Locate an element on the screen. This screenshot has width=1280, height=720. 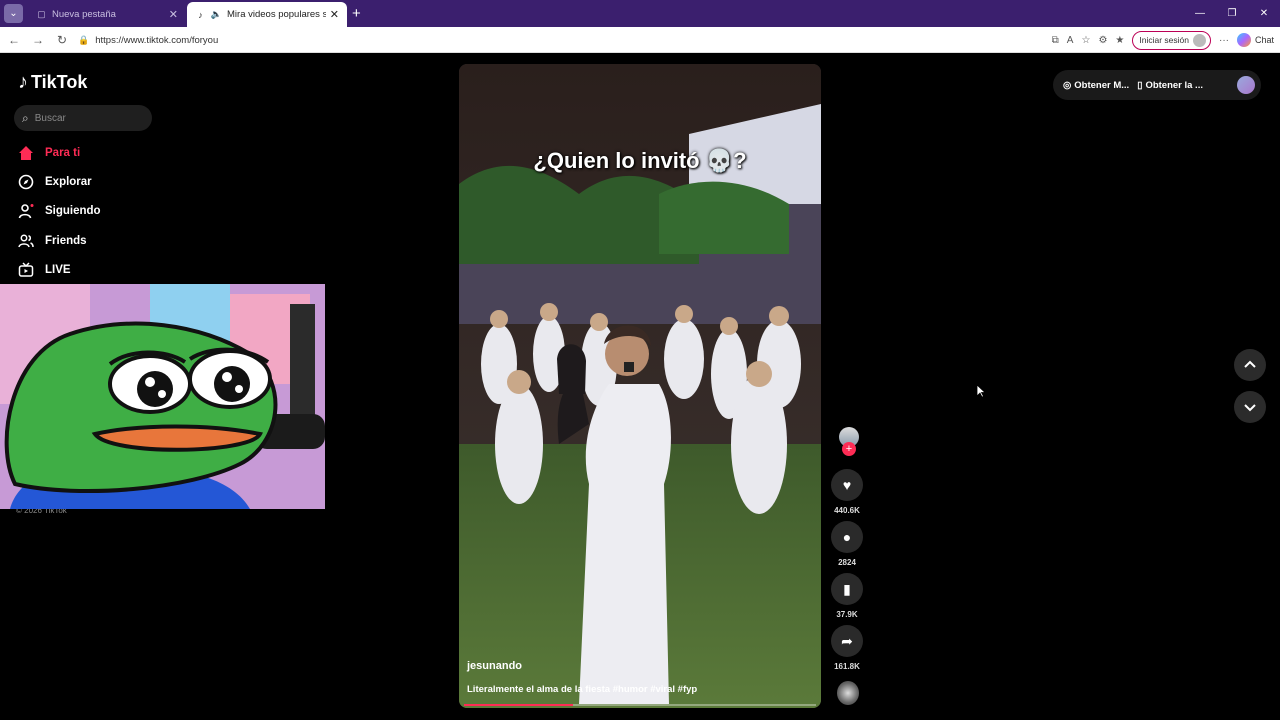
refresh-icon: ↻ is located at coordinates (62, 40).